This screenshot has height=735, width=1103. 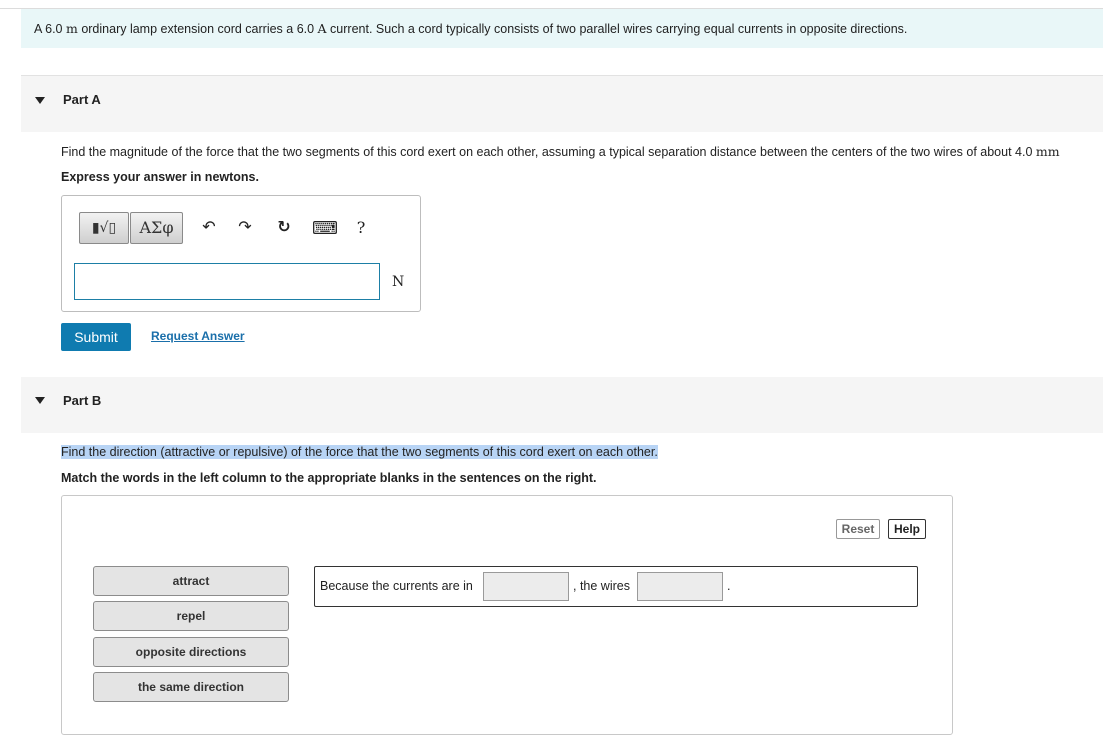 I want to click on symbols-button: ΑΣφ, so click(x=156, y=228).